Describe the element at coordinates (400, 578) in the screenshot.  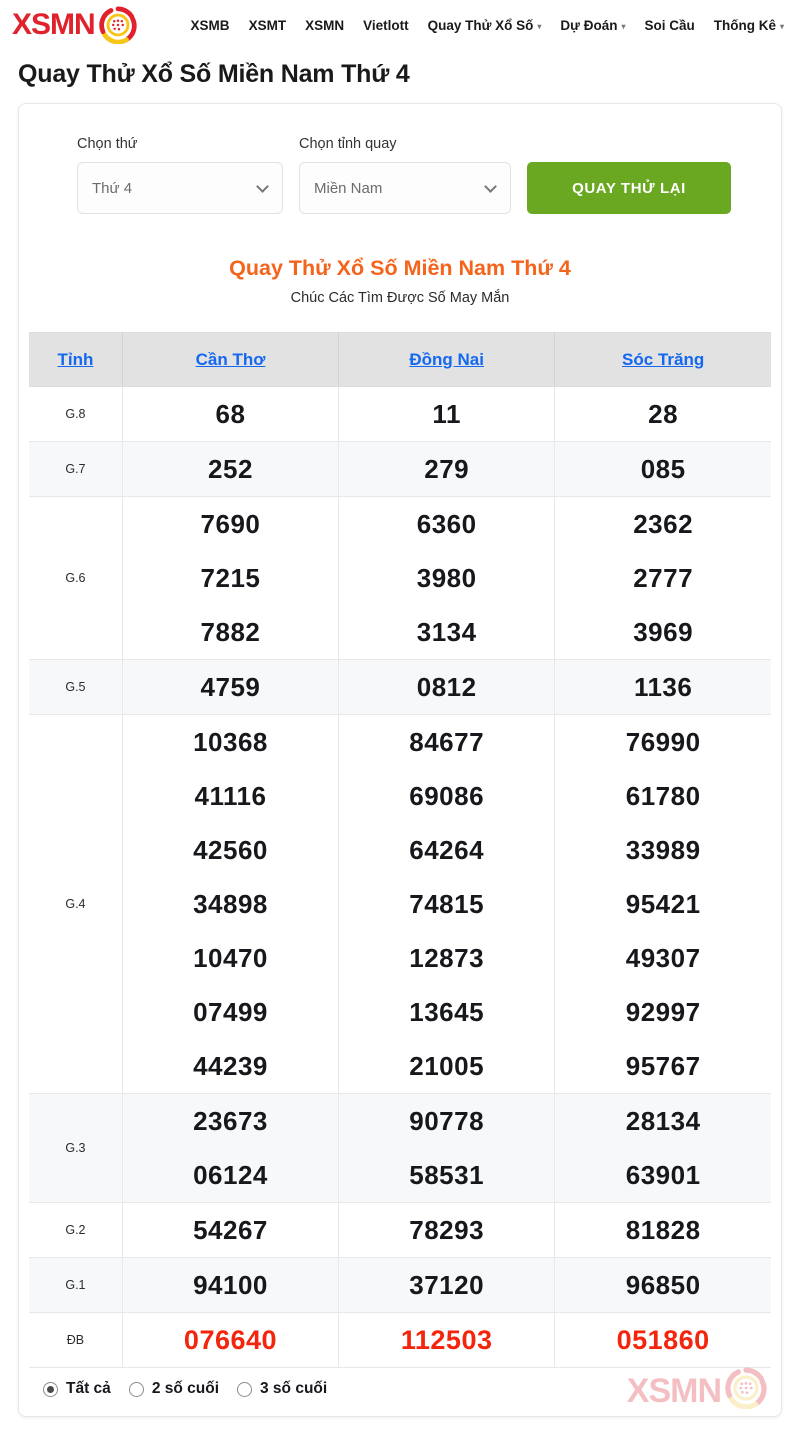
I see `table-row: G.6 7690 7215 7882 6360 3980 3134 2362 2777 3969` at that location.